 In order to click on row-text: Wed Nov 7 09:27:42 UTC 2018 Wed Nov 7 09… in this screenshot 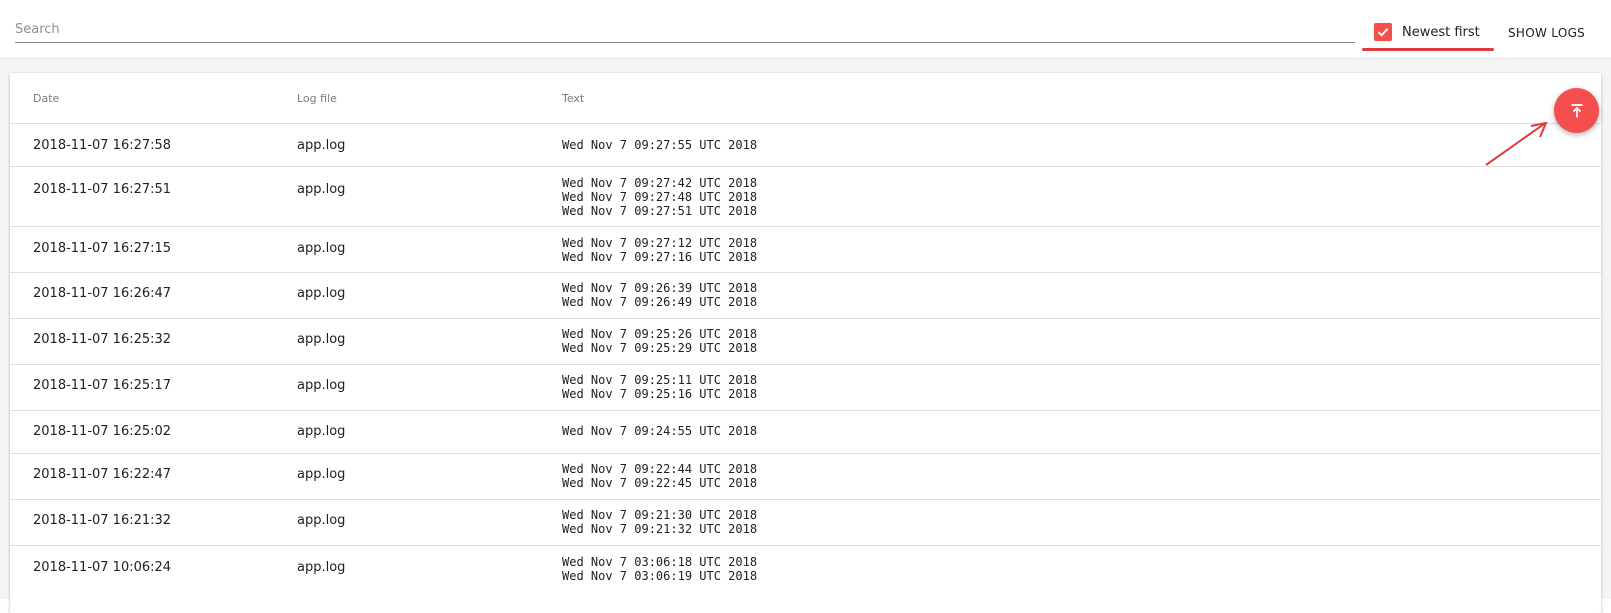, I will do `click(660, 197)`.